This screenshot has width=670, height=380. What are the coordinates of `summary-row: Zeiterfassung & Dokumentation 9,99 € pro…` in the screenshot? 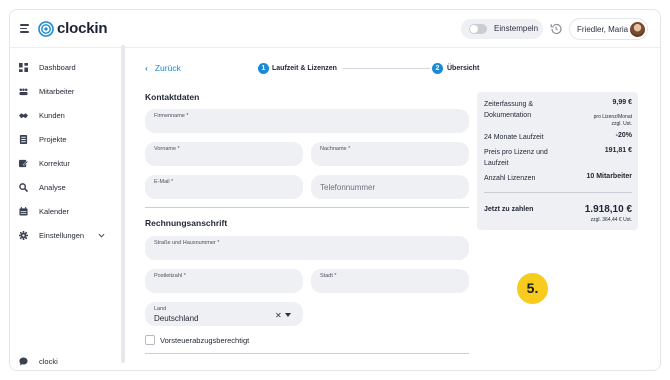 It's located at (558, 114).